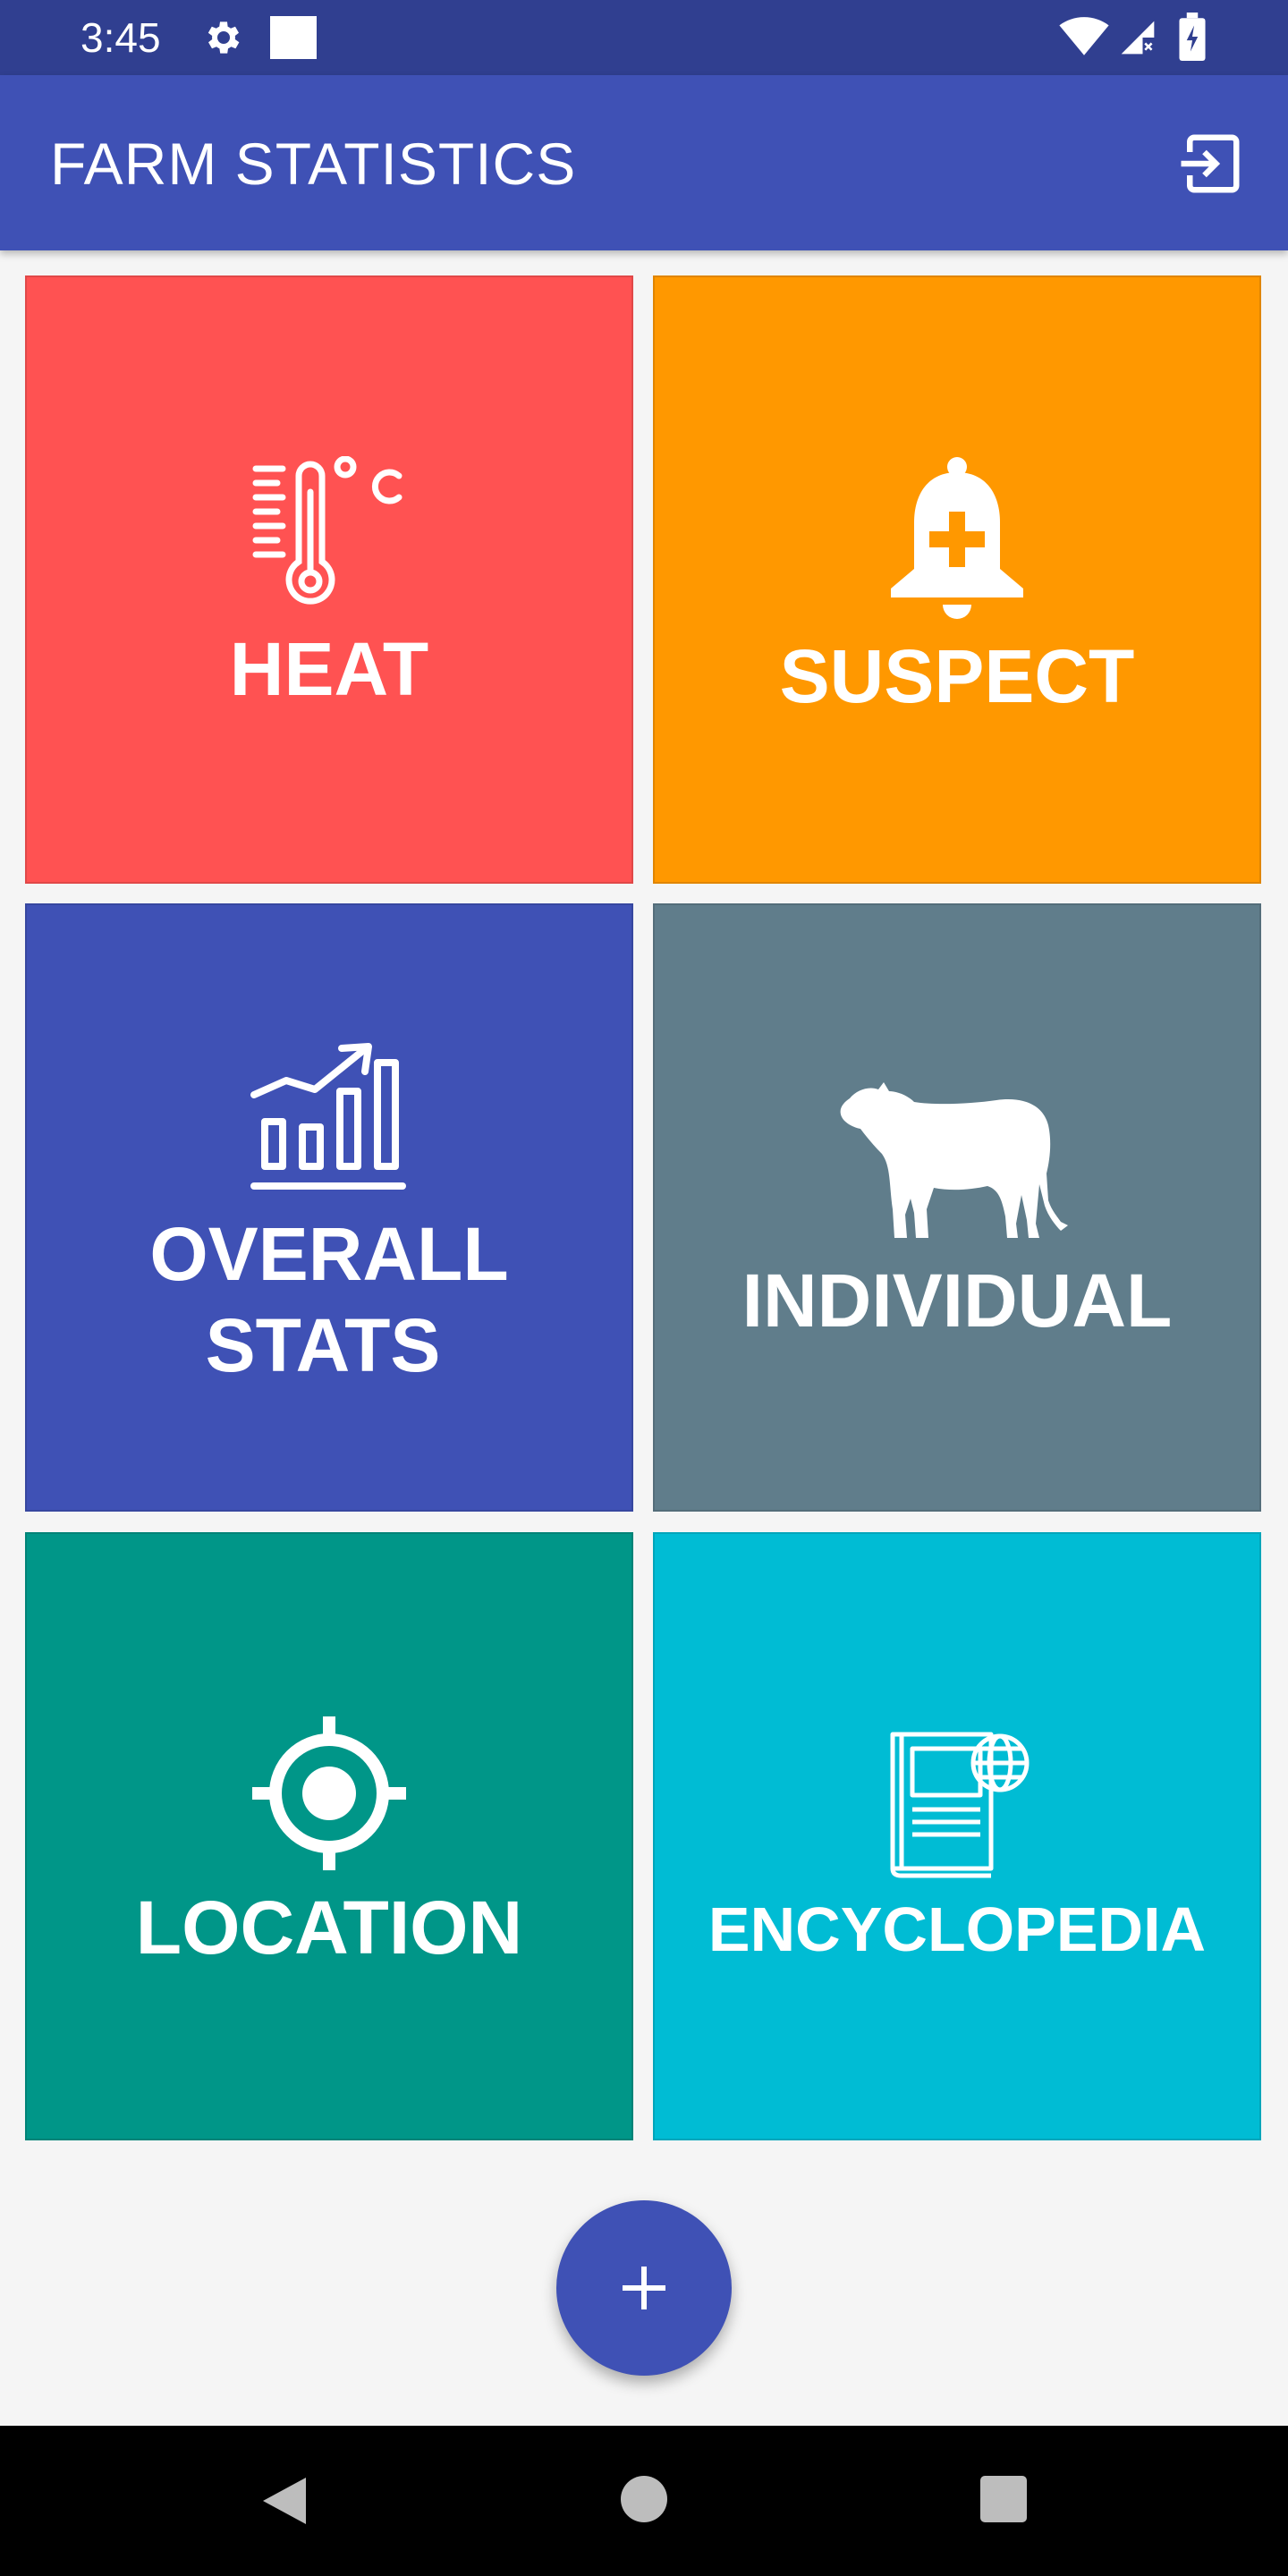  I want to click on square-notification-icon, so click(293, 37).